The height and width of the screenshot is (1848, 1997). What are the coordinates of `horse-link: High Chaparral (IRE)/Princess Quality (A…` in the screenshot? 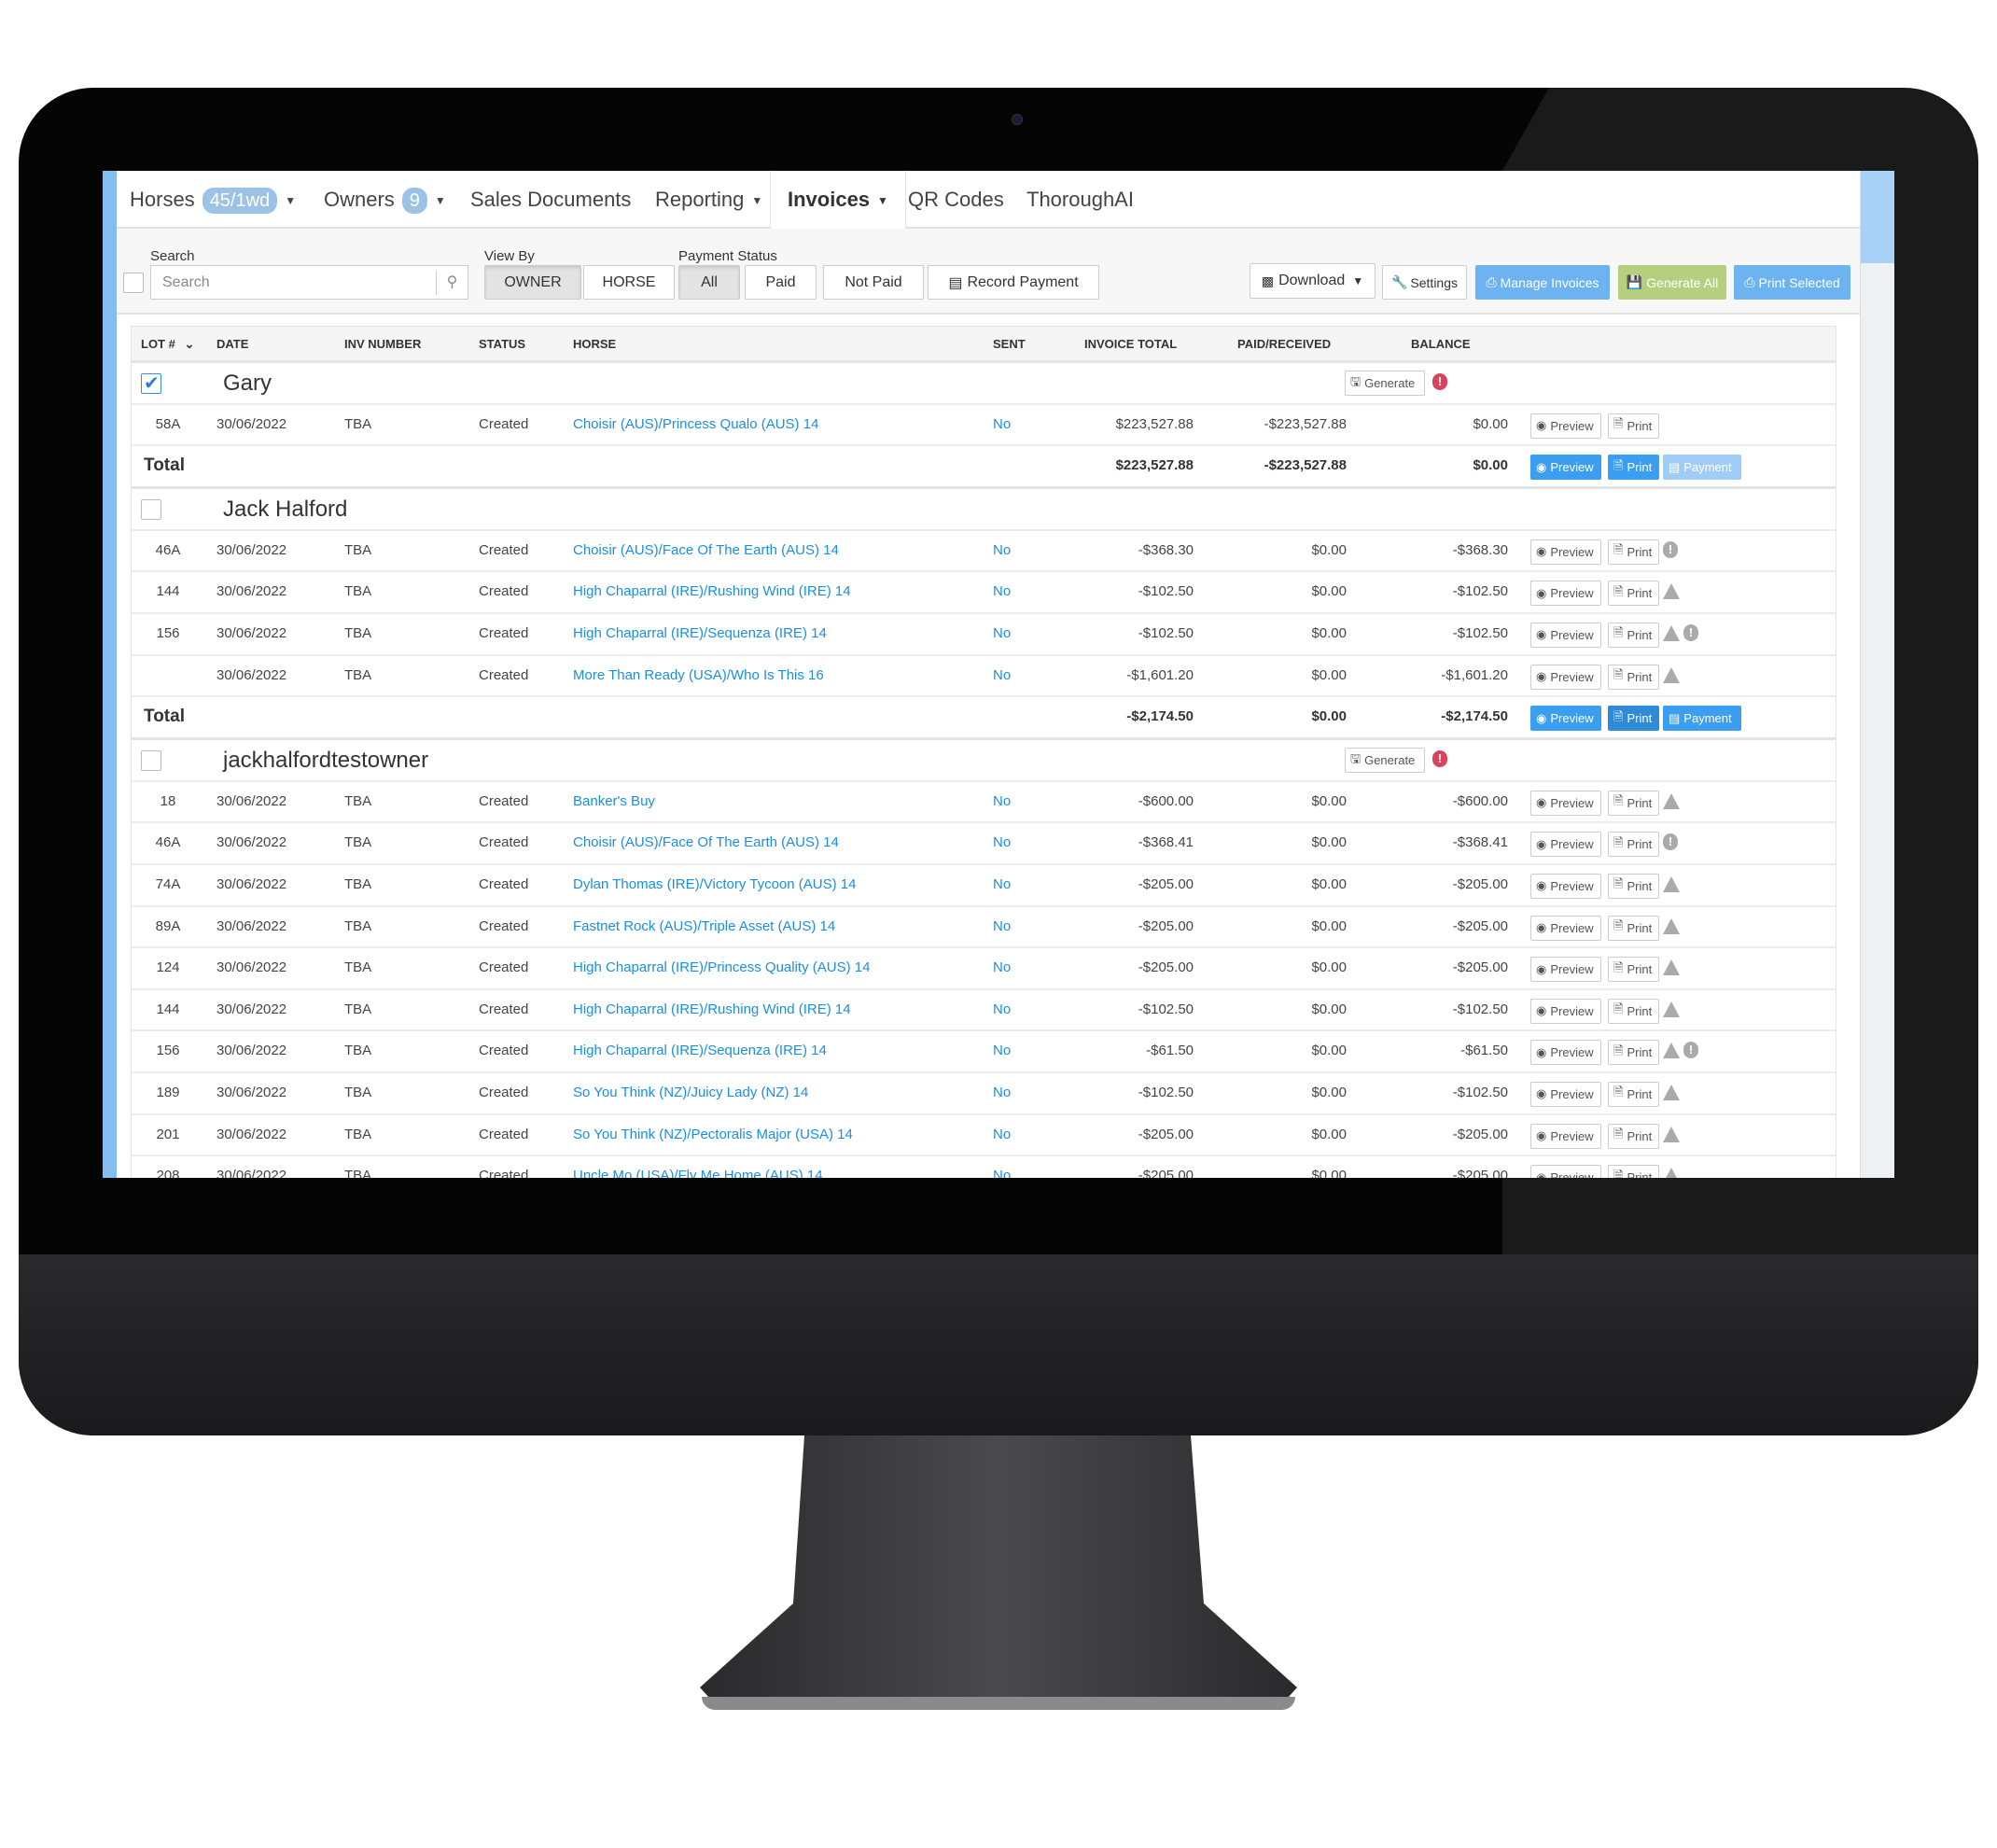 It's located at (721, 967).